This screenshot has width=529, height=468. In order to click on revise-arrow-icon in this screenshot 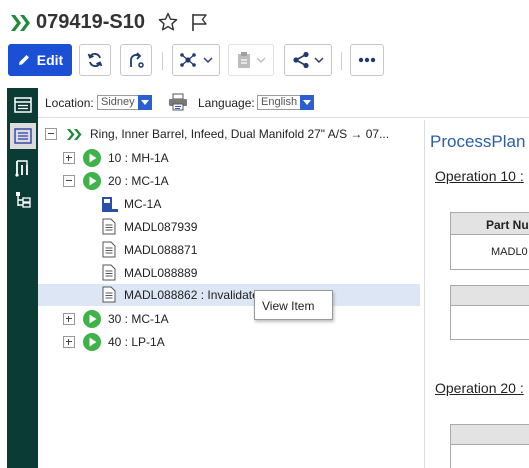, I will do `click(137, 60)`.